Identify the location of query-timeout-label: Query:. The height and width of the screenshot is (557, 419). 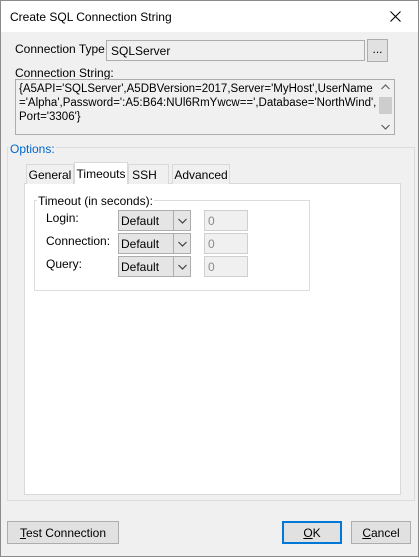
(64, 264).